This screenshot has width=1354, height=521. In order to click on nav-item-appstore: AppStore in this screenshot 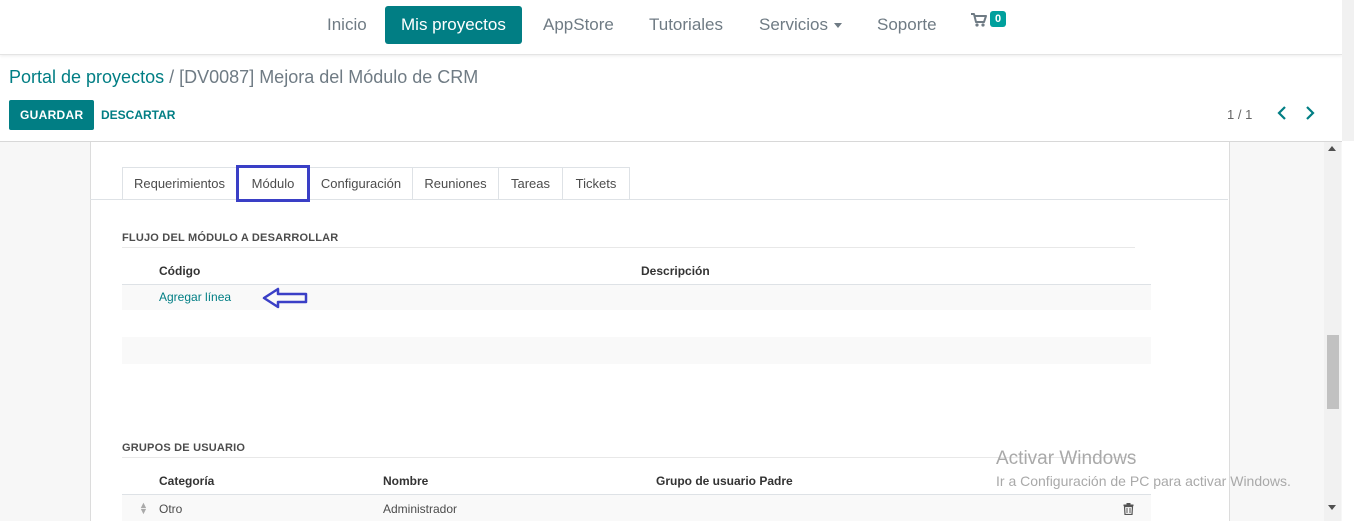, I will do `click(578, 25)`.